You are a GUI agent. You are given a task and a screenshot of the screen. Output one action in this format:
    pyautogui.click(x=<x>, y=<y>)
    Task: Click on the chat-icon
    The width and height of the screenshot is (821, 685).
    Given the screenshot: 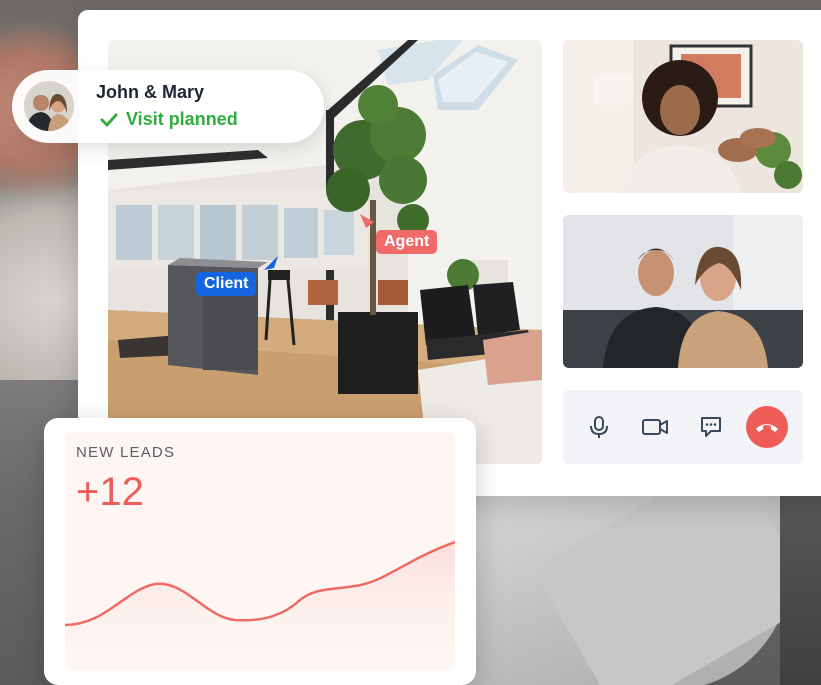 What is the action you would take?
    pyautogui.click(x=711, y=427)
    